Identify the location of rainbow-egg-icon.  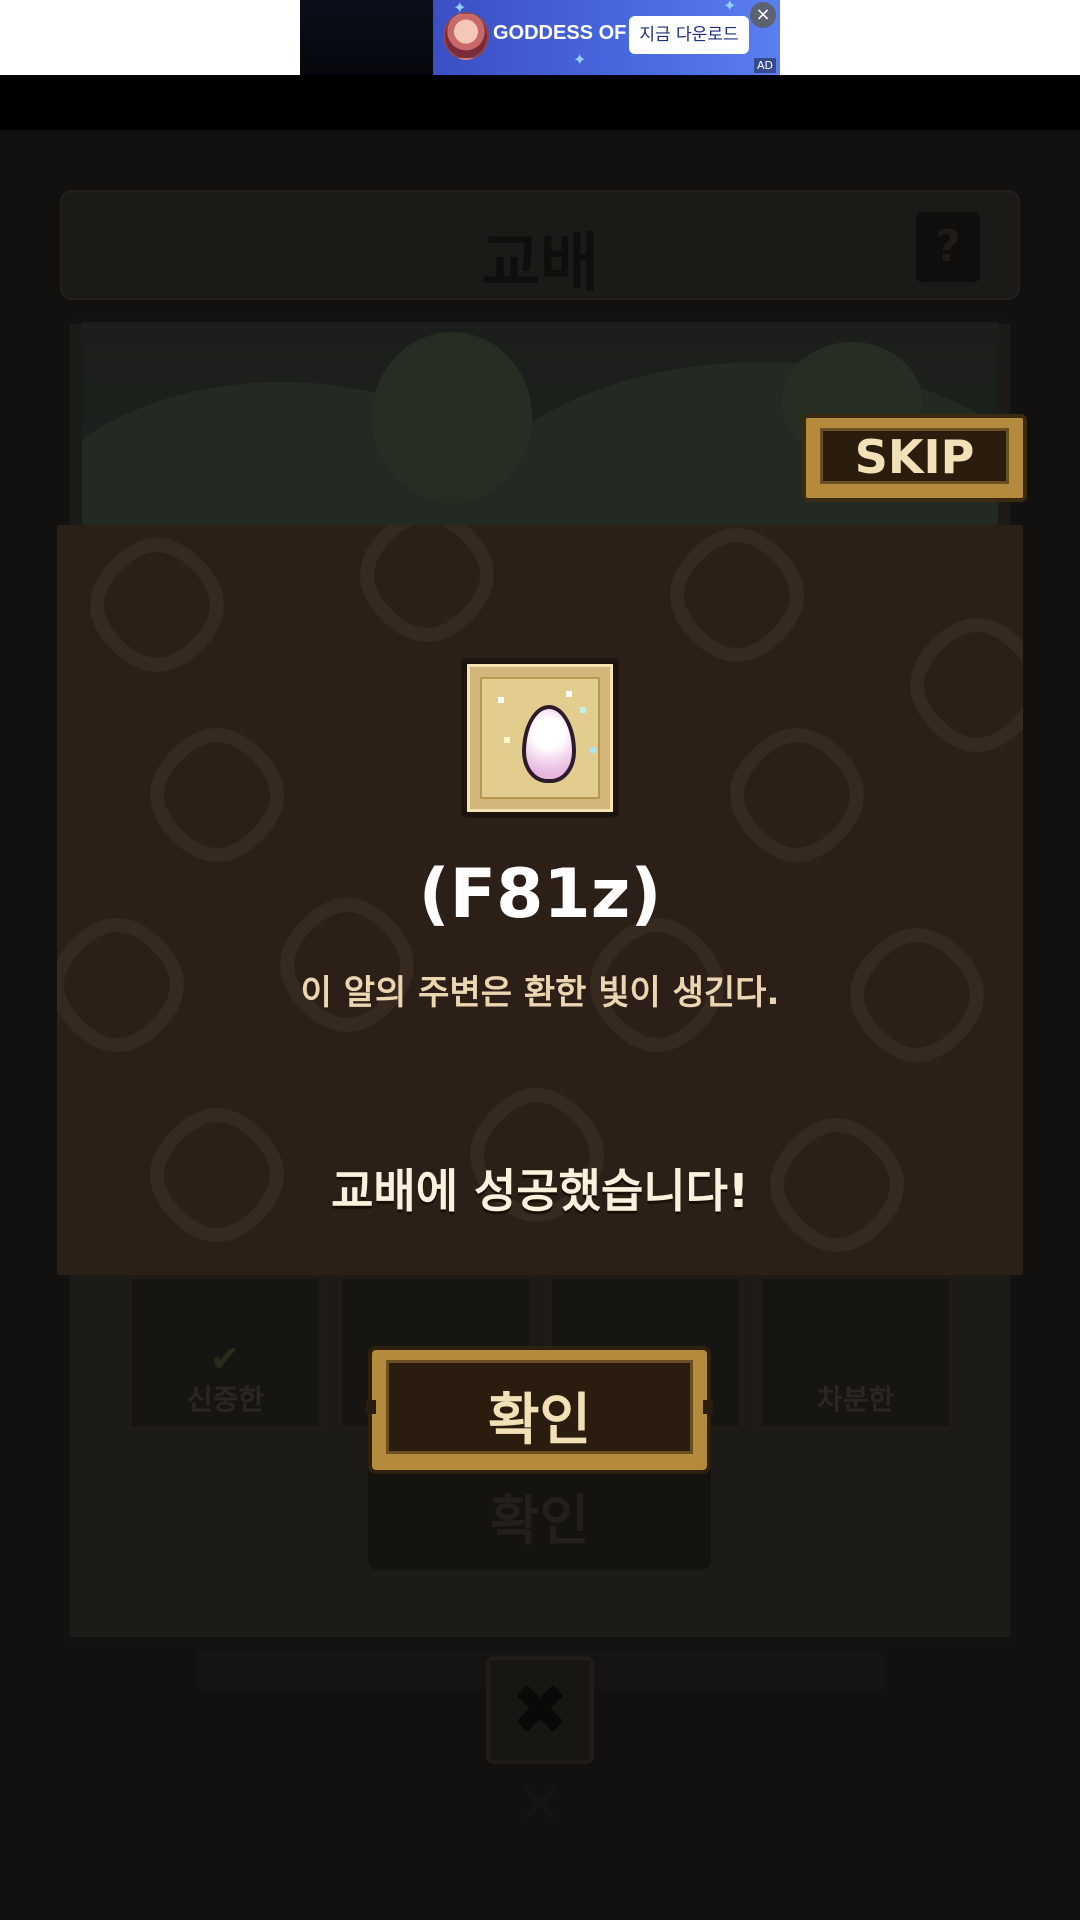
(540, 738).